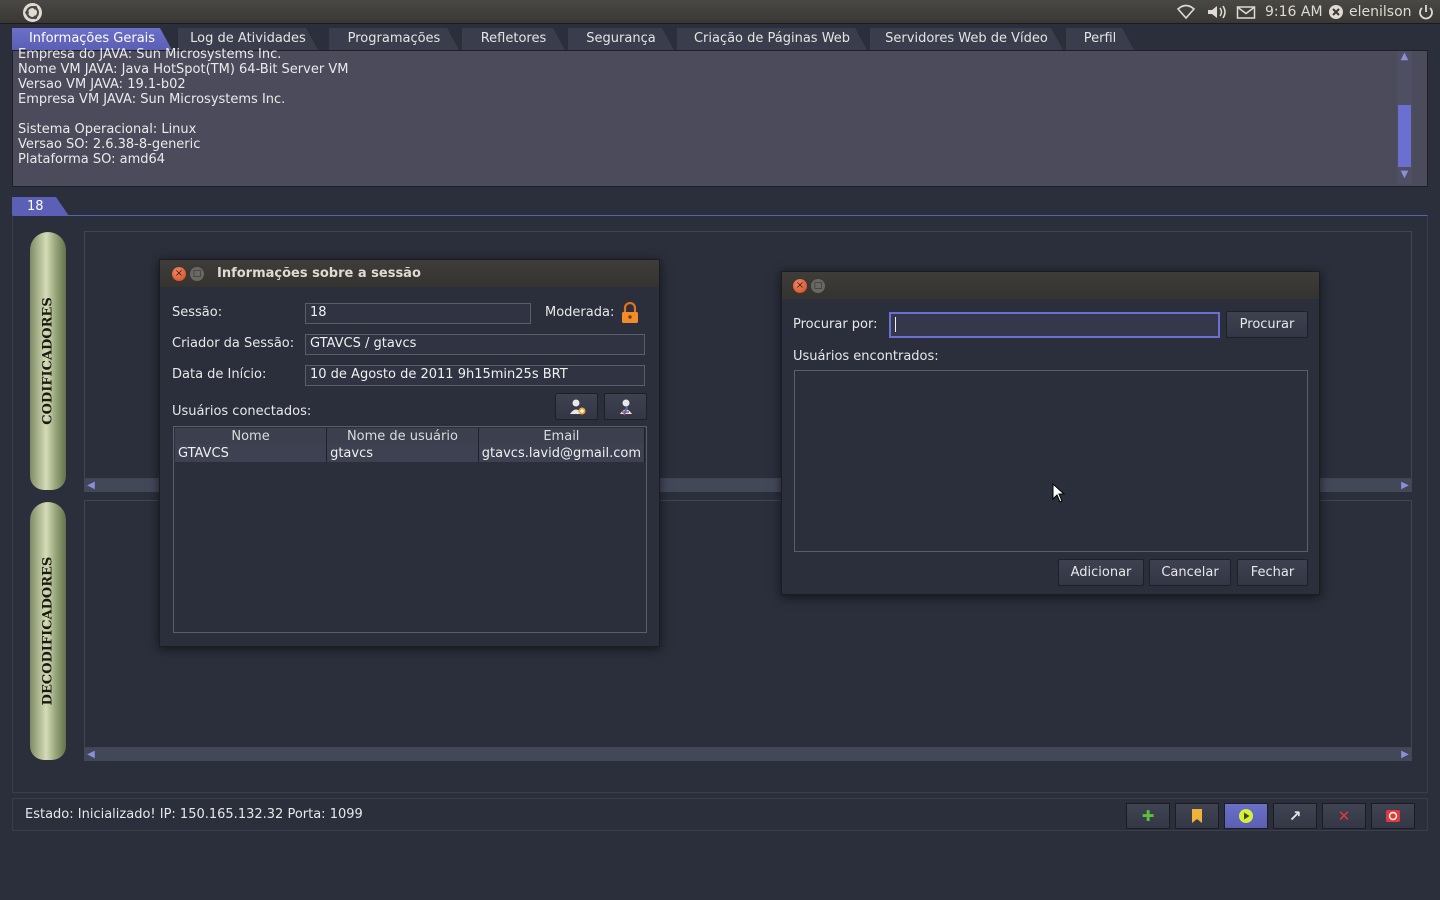 This screenshot has width=1440, height=900. What do you see at coordinates (621, 39) in the screenshot?
I see `tab-seguranca: Segurança` at bounding box center [621, 39].